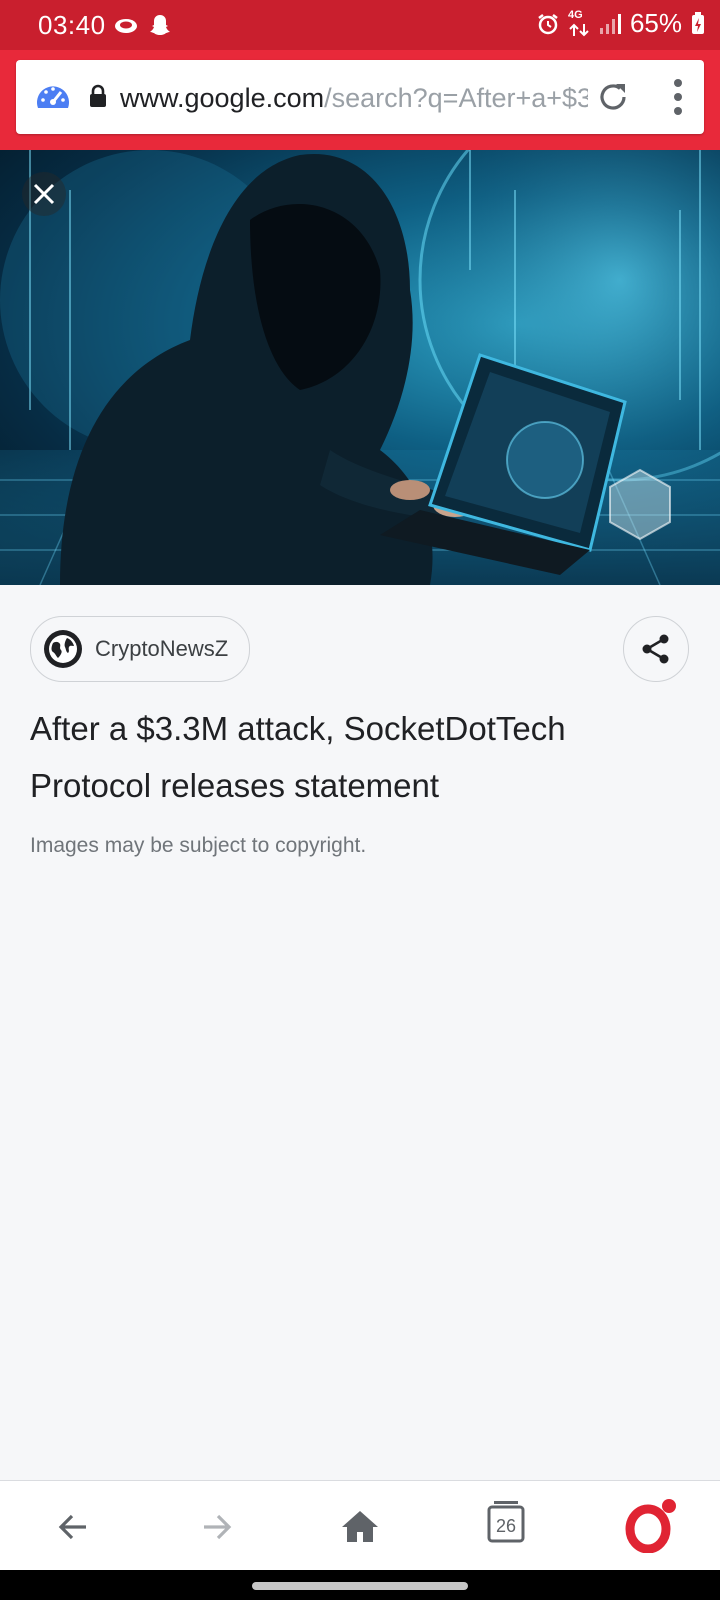  I want to click on status-bar: 03:40 4G 65%, so click(360, 25).